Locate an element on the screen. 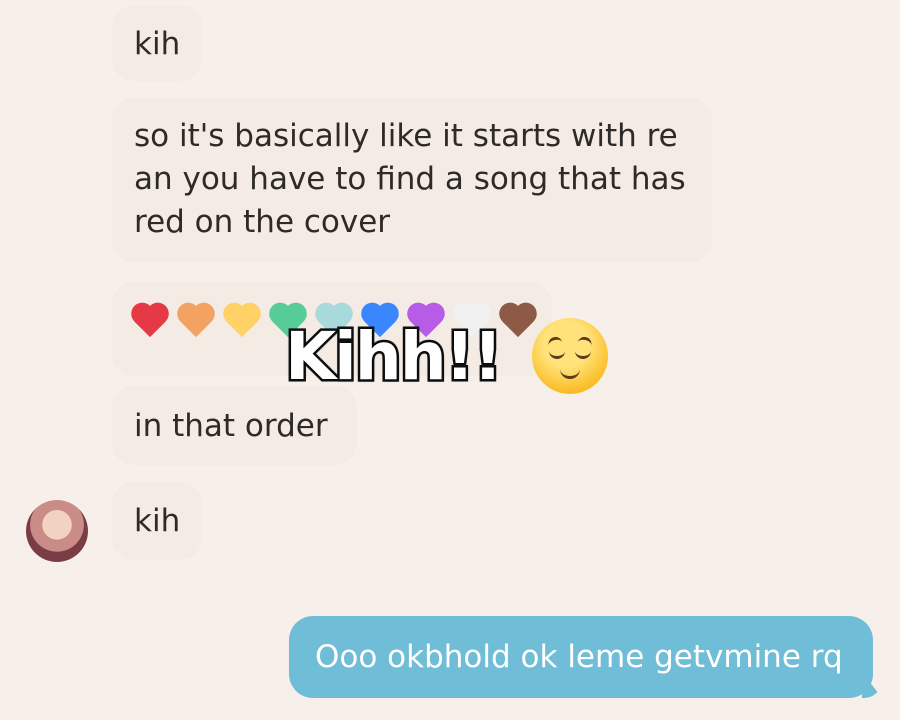 The image size is (900, 720). outgoing-message-text: Ooo okbhold ok leme getvmine rq is located at coordinates (579, 657).